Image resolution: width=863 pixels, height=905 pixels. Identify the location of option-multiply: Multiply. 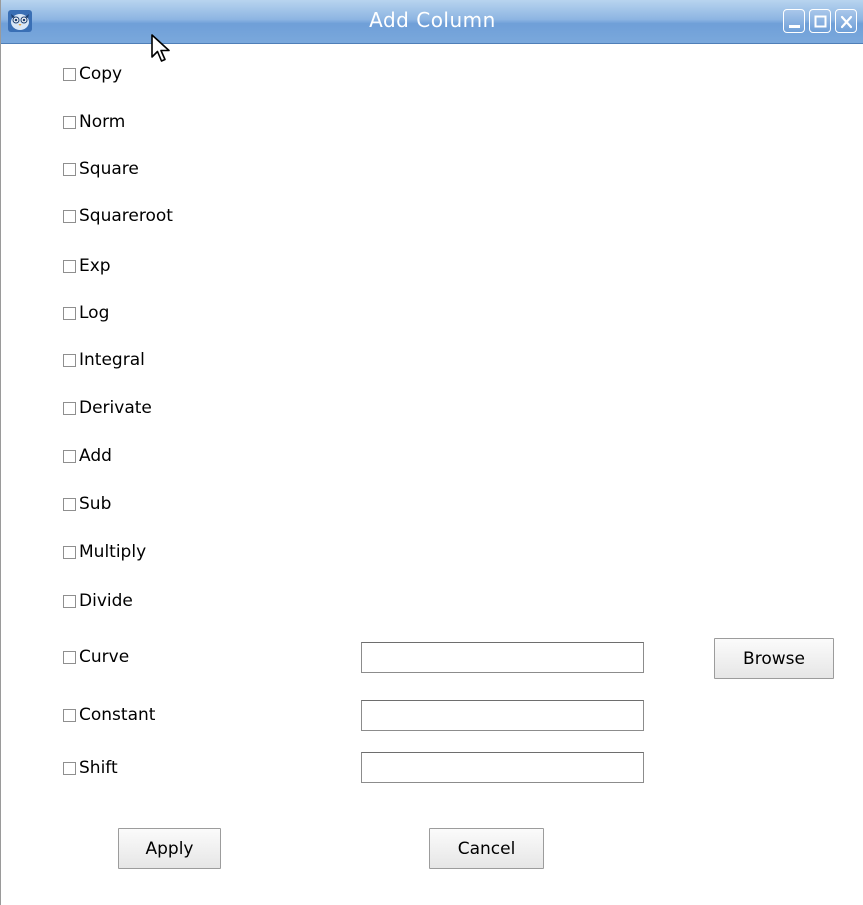
(104, 552).